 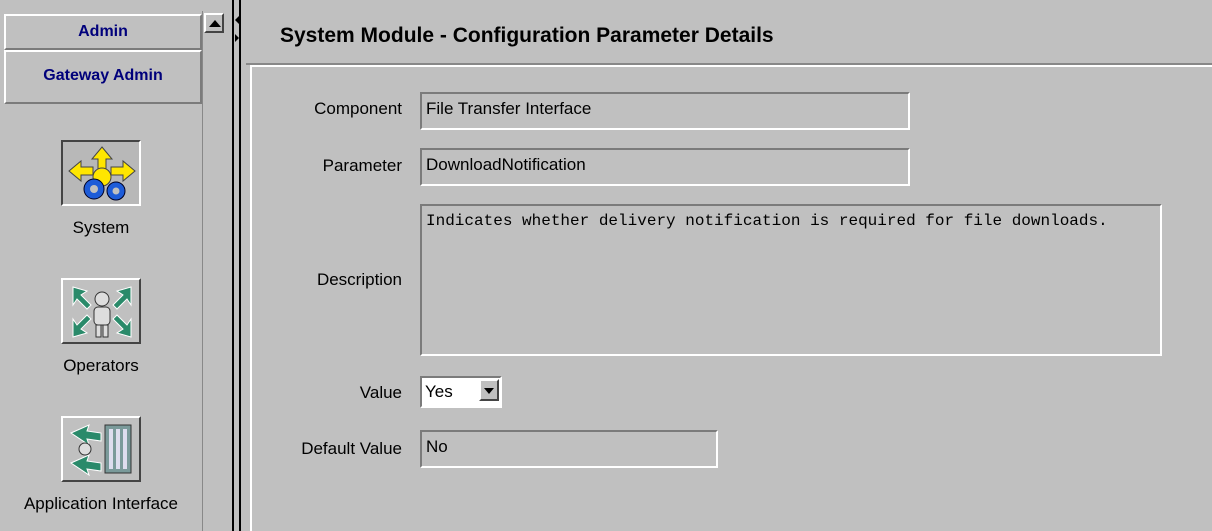 What do you see at coordinates (351, 448) in the screenshot?
I see `default-value-label: Default Value` at bounding box center [351, 448].